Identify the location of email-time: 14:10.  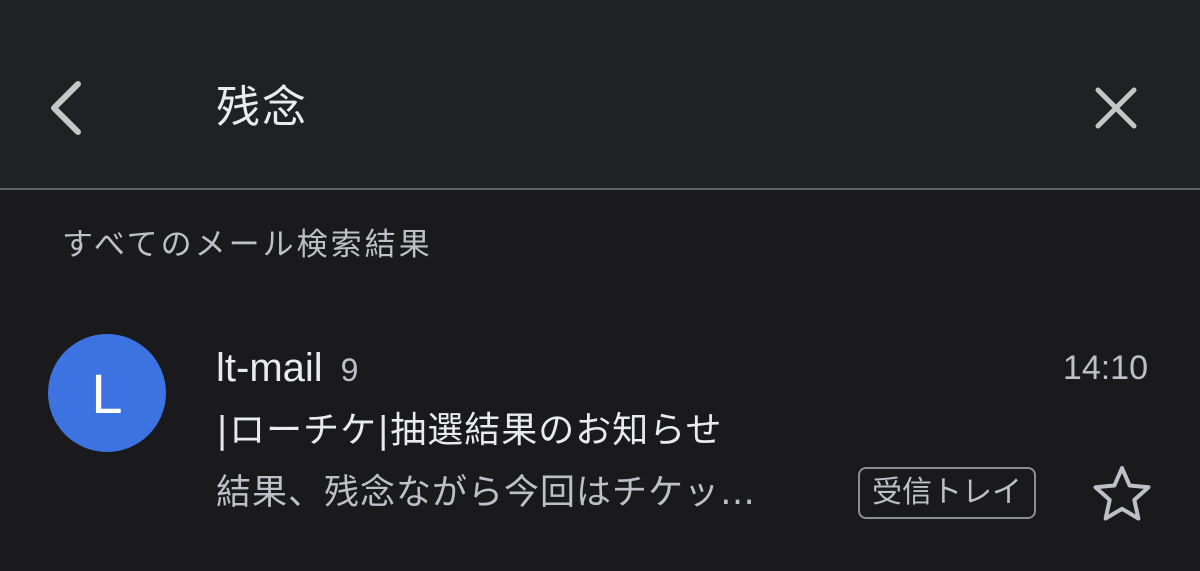
(1105, 368).